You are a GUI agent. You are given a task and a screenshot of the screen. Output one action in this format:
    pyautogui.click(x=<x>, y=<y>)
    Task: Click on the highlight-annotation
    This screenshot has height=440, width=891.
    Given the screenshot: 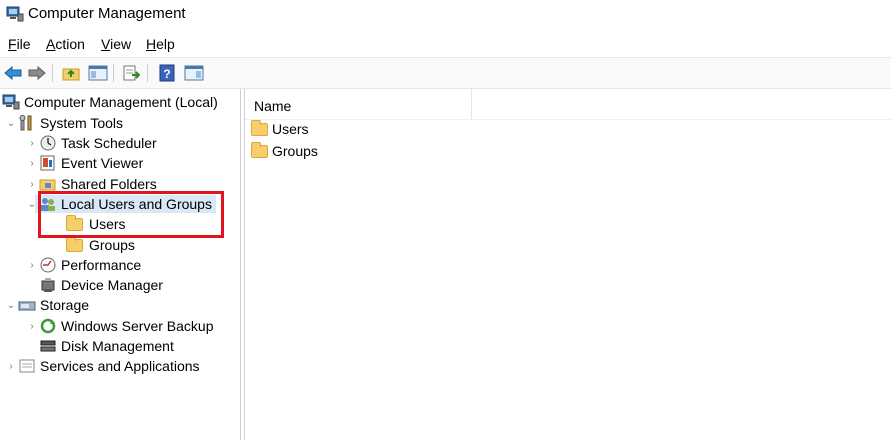 What is the action you would take?
    pyautogui.click(x=131, y=214)
    